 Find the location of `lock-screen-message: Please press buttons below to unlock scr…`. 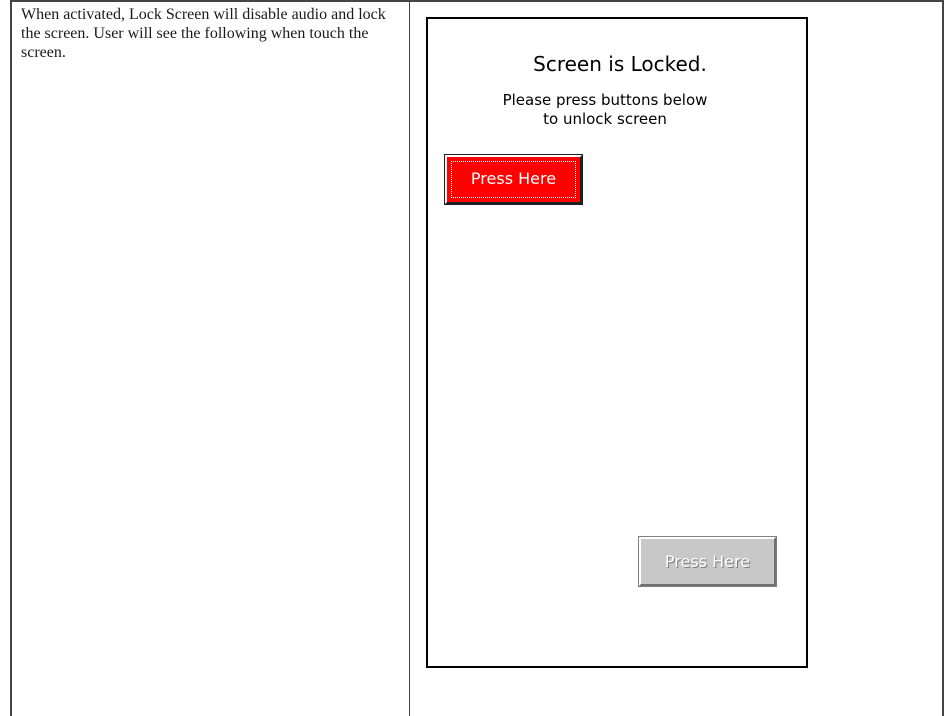

lock-screen-message: Please press buttons below to unlock scr… is located at coordinates (605, 110).